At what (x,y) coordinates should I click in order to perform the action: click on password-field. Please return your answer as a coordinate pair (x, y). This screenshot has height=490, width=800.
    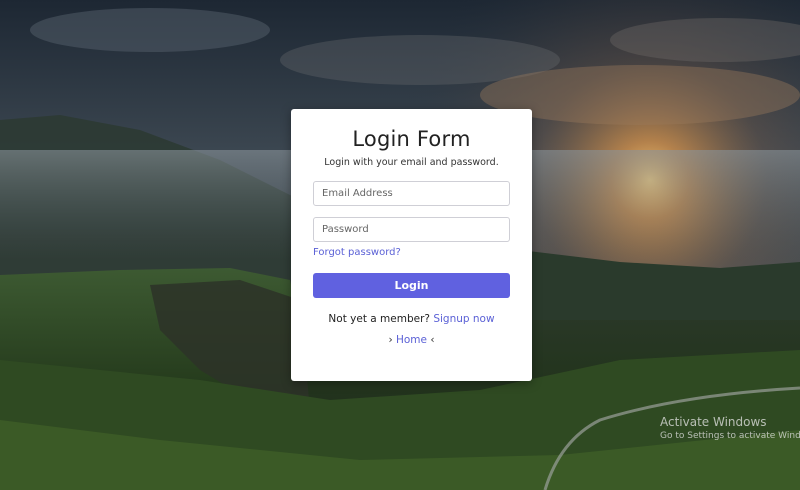
    Looking at the image, I should click on (411, 229).